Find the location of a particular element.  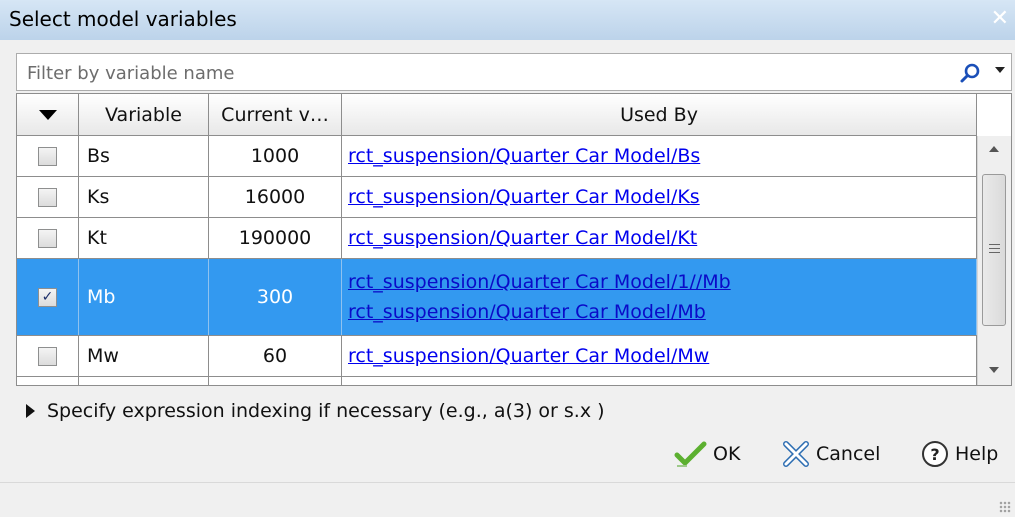

scrollbar-thumb is located at coordinates (994, 250).